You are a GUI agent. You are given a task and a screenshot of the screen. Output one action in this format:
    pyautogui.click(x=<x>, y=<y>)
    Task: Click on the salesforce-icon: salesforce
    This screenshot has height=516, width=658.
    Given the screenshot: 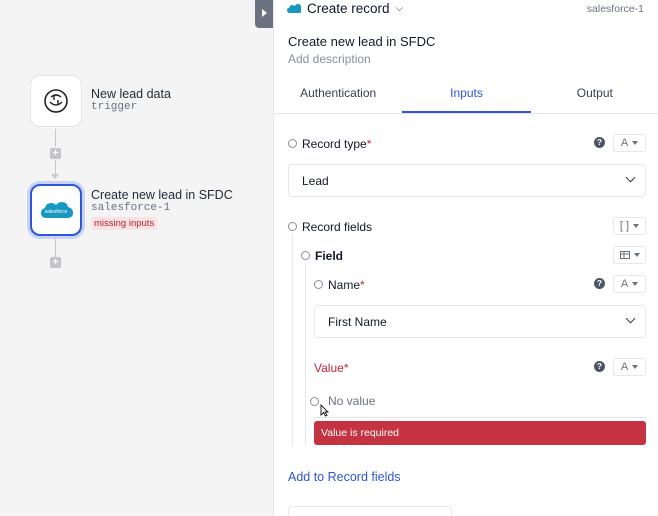 What is the action you would take?
    pyautogui.click(x=57, y=210)
    